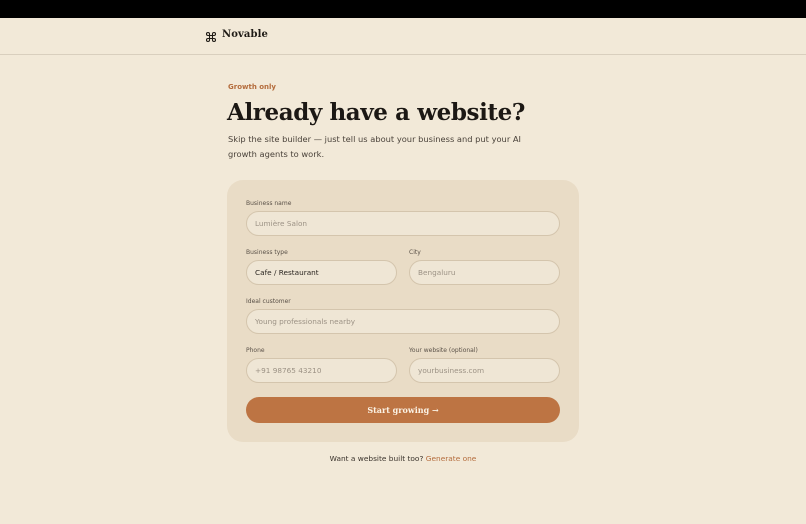  I want to click on navbar: Novable, so click(403, 36).